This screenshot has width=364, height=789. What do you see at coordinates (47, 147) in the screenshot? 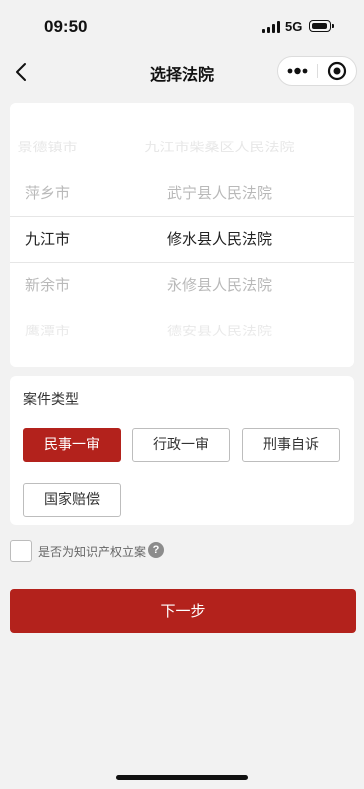
I see `city-option: 景德镇市` at bounding box center [47, 147].